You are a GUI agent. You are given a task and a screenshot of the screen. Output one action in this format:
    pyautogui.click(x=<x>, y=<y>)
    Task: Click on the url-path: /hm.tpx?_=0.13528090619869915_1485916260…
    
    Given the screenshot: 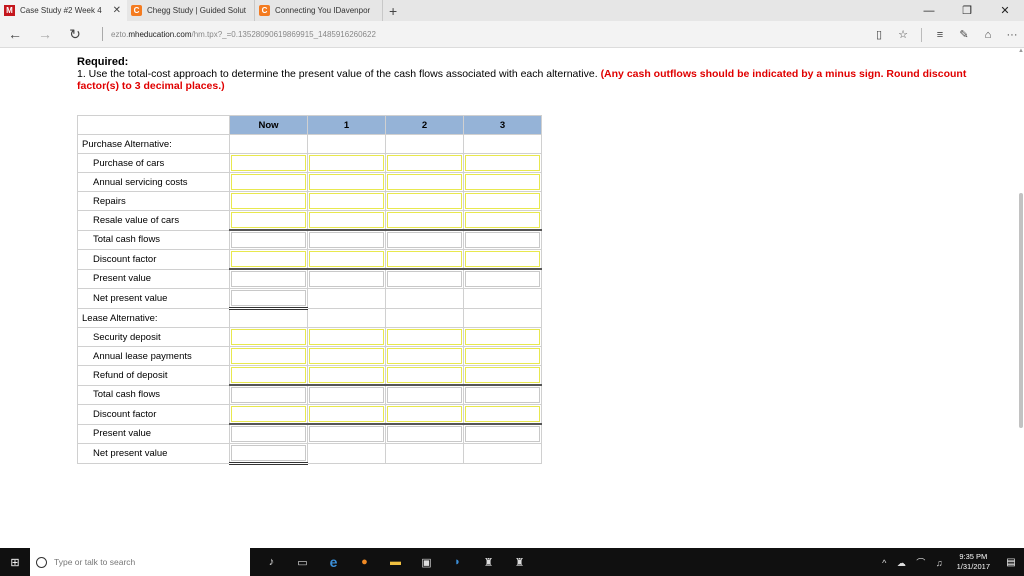 What is the action you would take?
    pyautogui.click(x=283, y=34)
    